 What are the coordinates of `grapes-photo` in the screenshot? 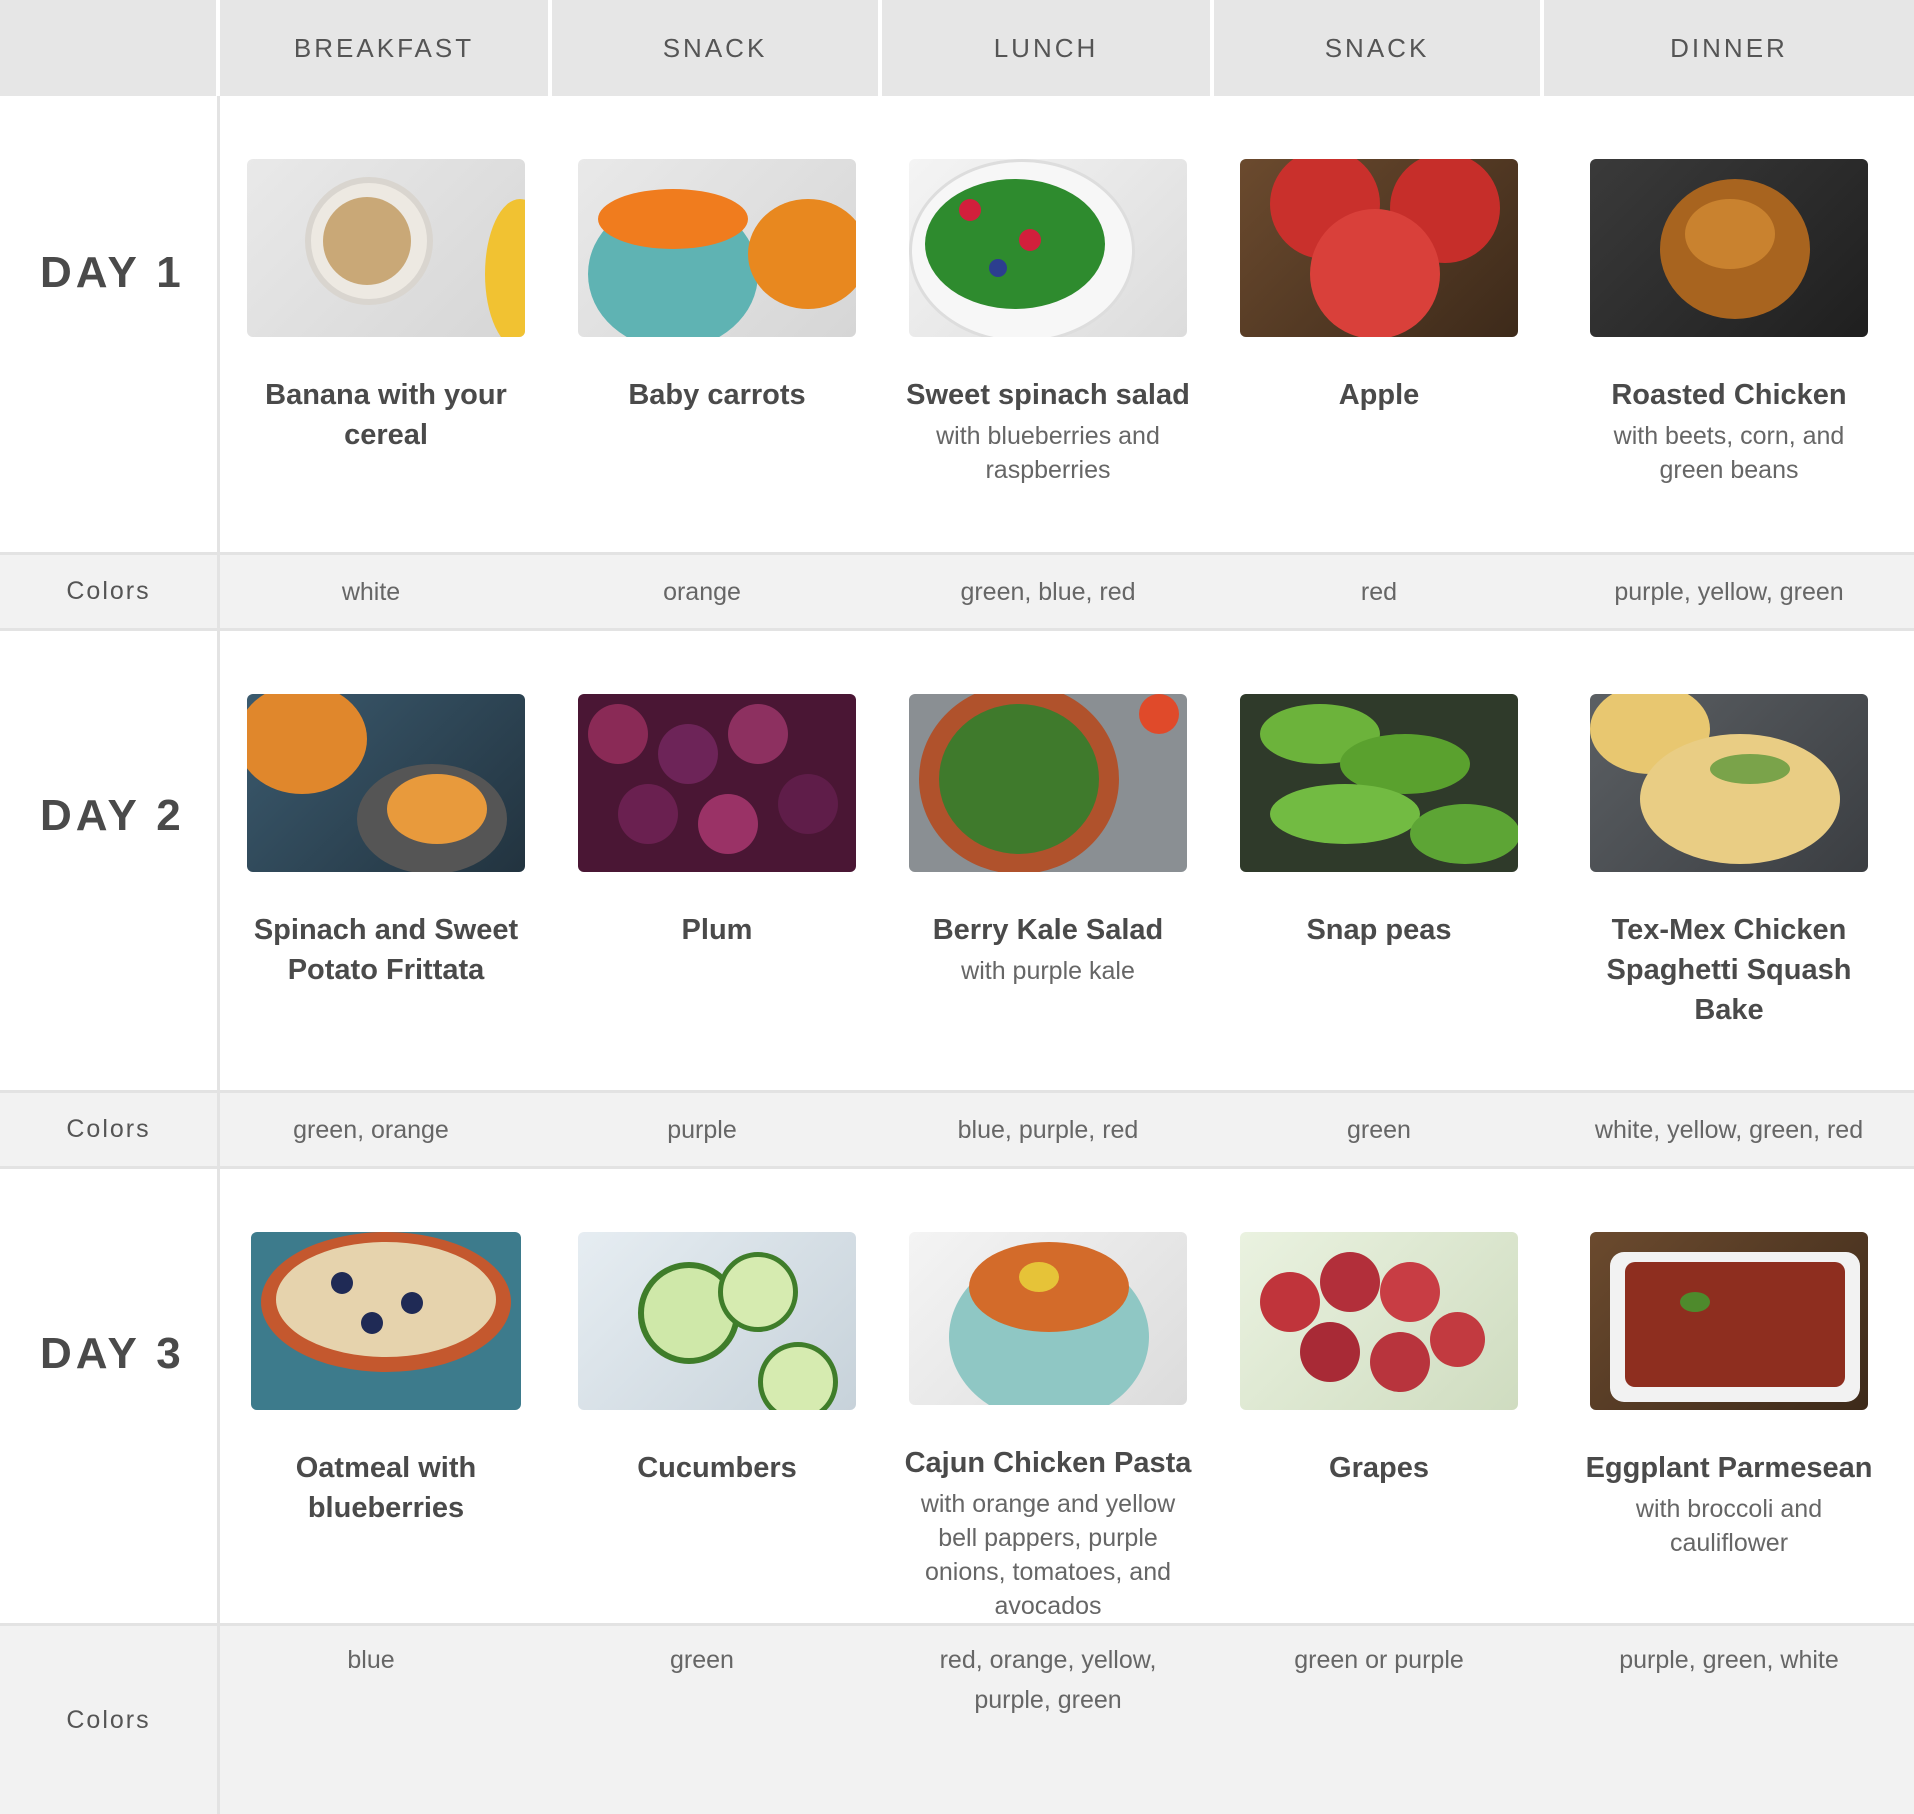 It's located at (1379, 1321).